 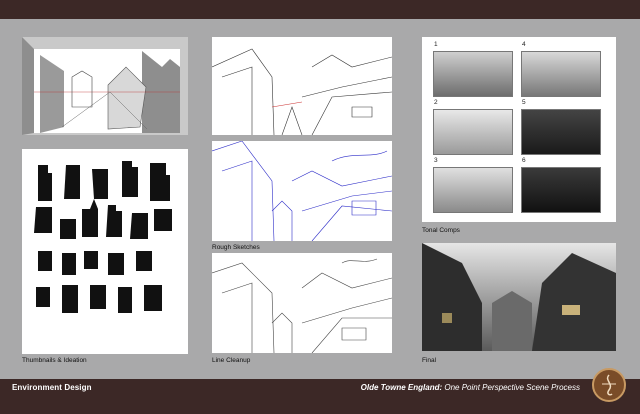 I want to click on final-caption: Final, so click(x=429, y=360).